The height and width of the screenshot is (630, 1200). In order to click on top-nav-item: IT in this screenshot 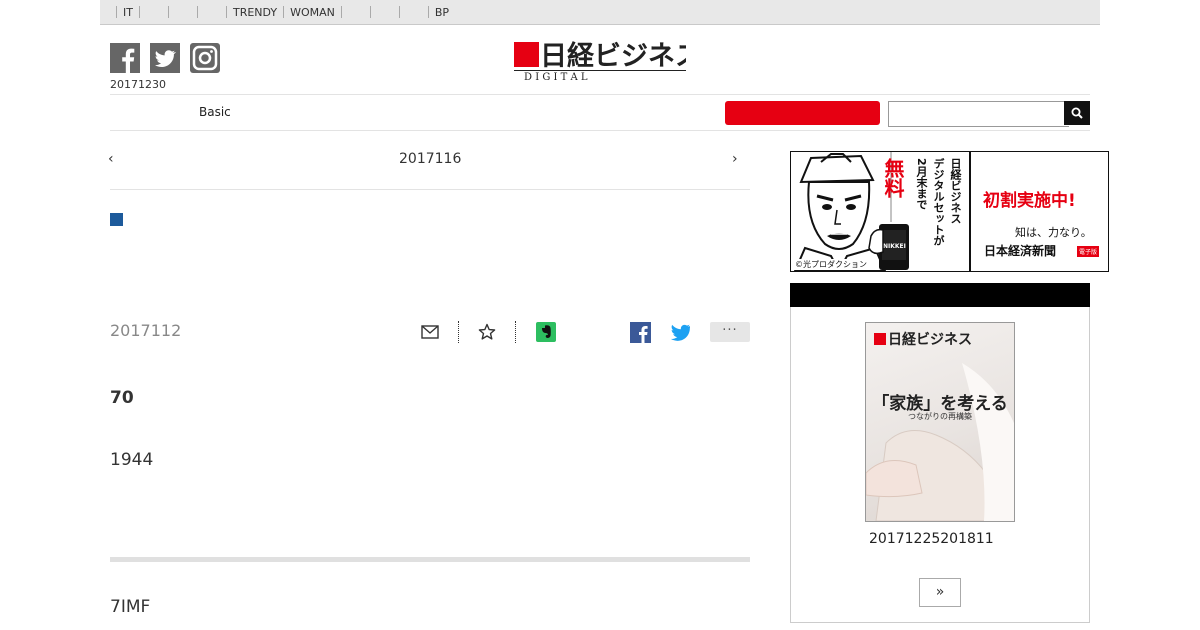, I will do `click(128, 12)`.